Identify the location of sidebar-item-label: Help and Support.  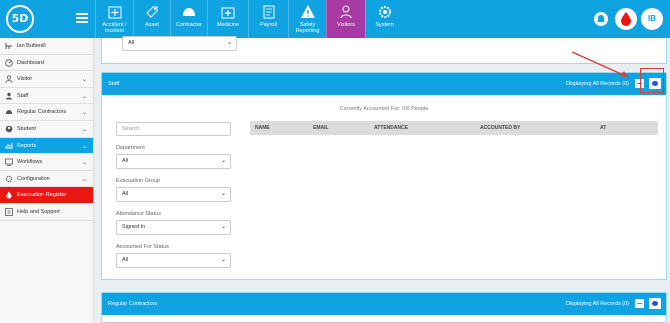
(38, 211).